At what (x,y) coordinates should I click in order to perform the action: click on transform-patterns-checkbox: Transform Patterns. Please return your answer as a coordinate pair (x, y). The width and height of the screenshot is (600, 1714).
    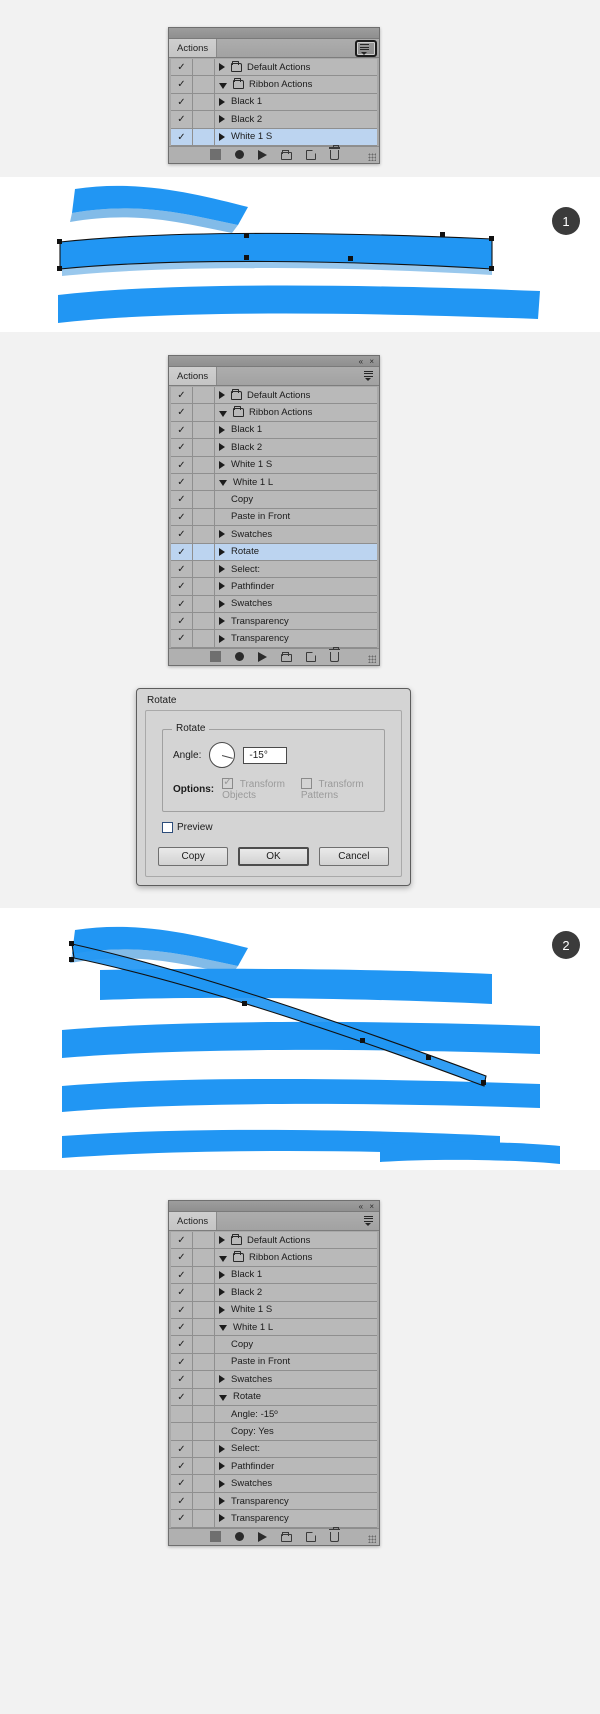
    Looking at the image, I should click on (337, 789).